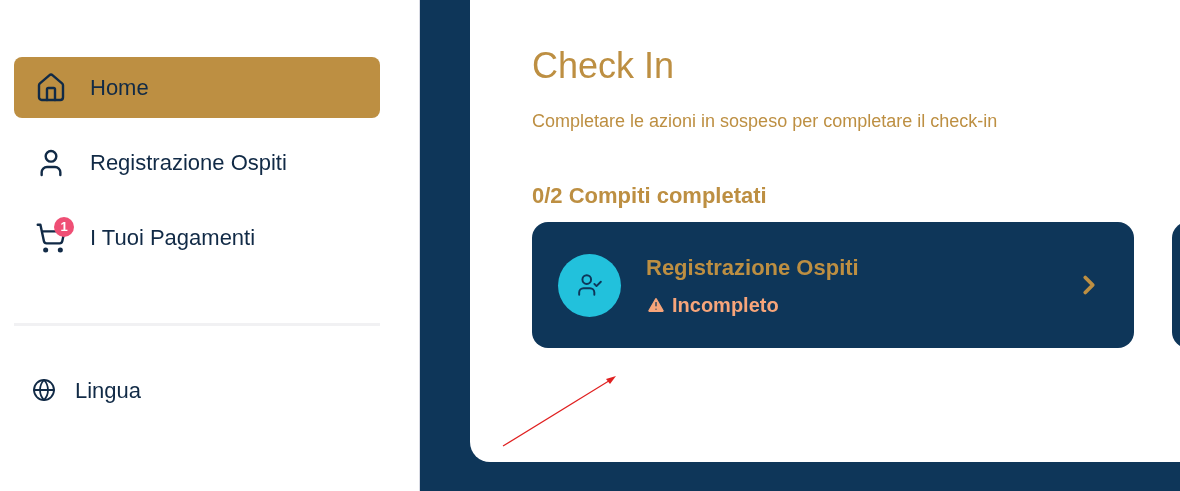 The width and height of the screenshot is (1180, 491). Describe the element at coordinates (833, 285) in the screenshot. I see `task-card: Registrazione Ospiti Incompleto` at that location.